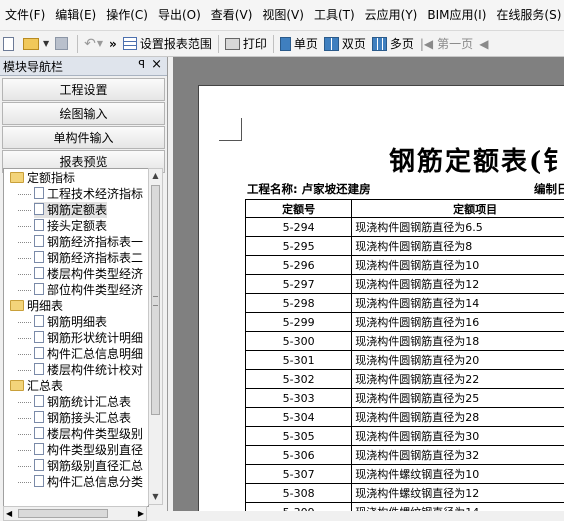 Image resolution: width=564 pixels, height=521 pixels. What do you see at coordinates (89, 402) in the screenshot?
I see `tree-label: 钢筋统计汇总表` at bounding box center [89, 402].